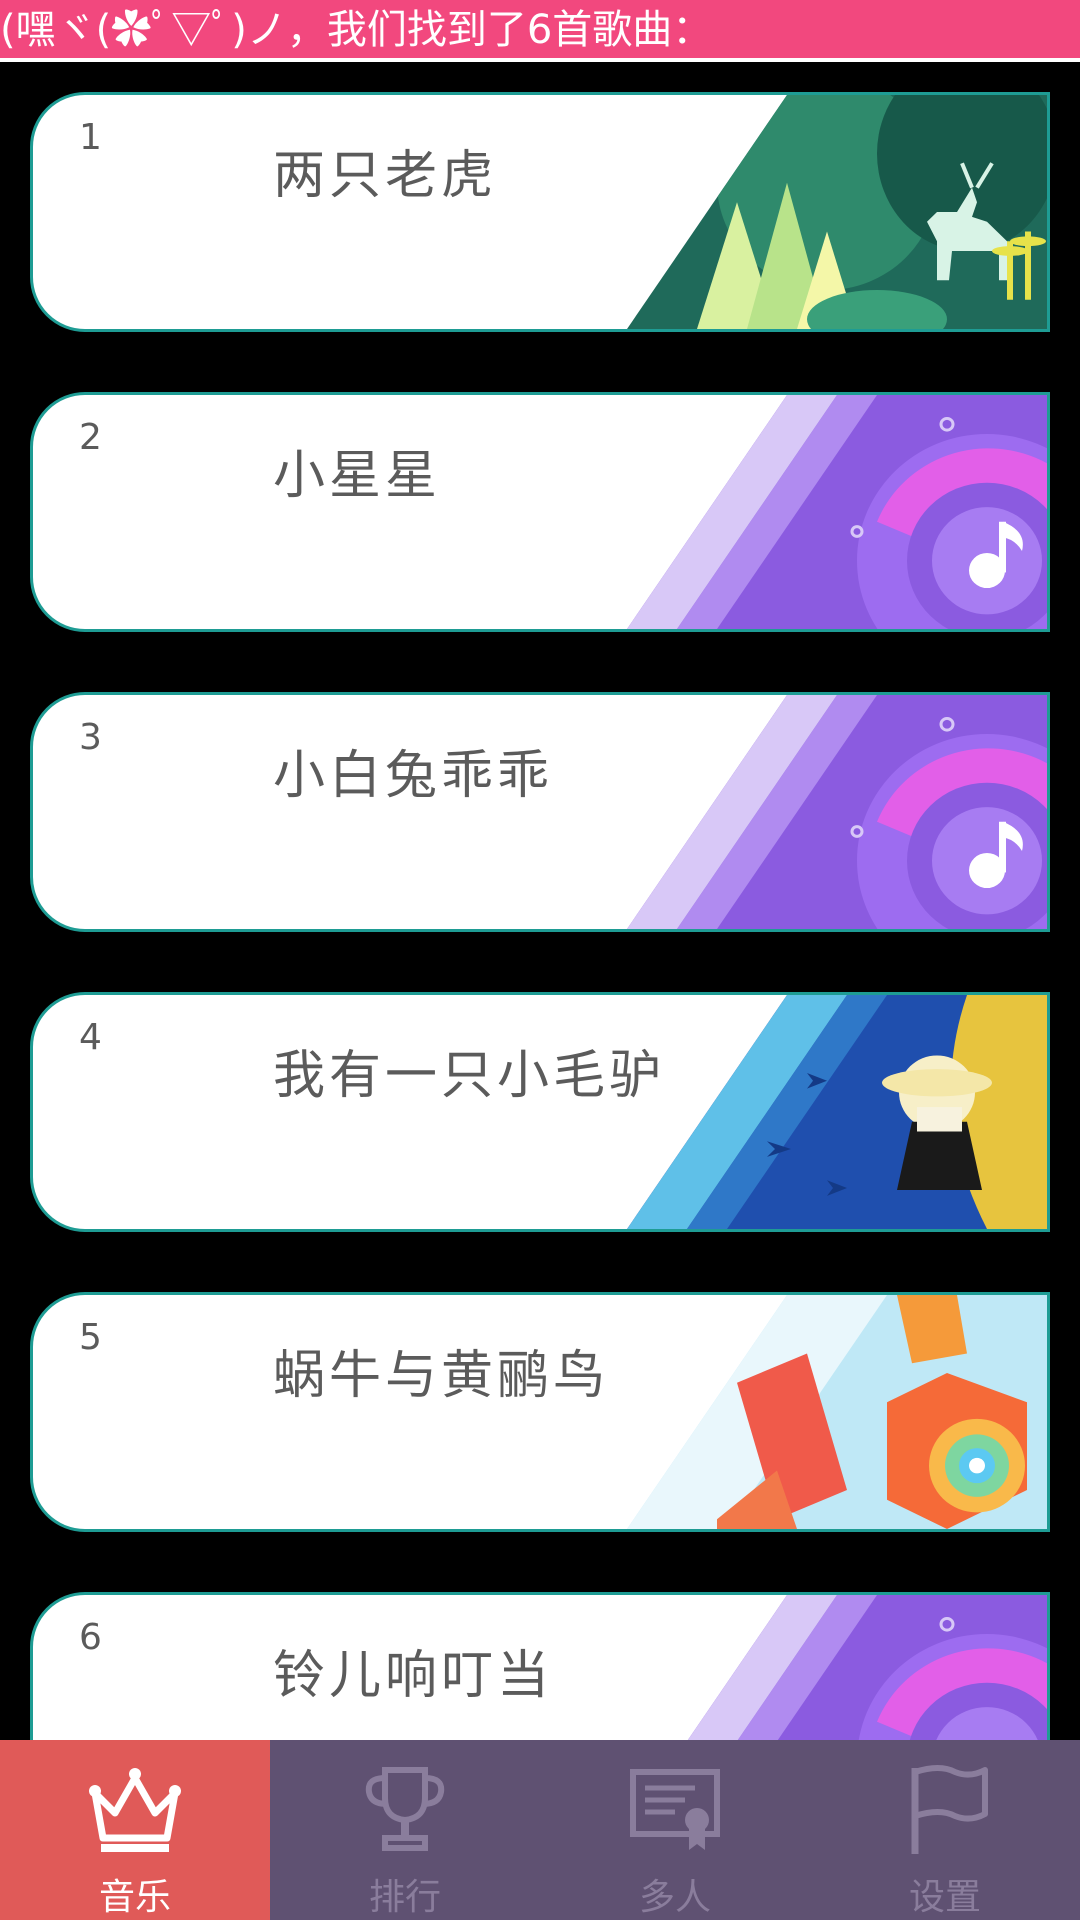 The height and width of the screenshot is (1920, 1080). Describe the element at coordinates (837, 212) in the screenshot. I see `forest-deer-art` at that location.